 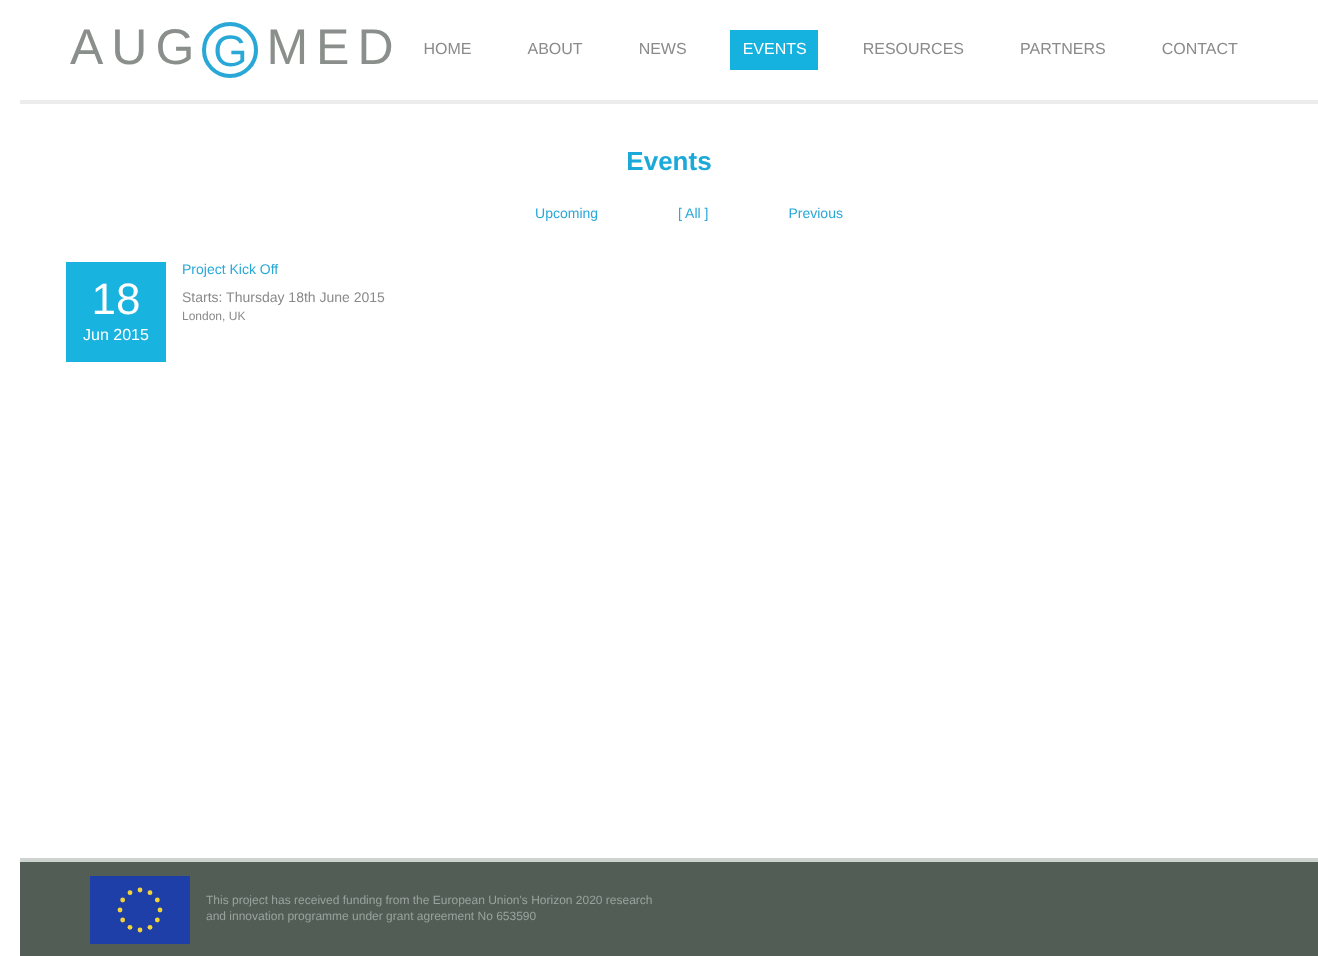 I want to click on site-logo: AUG G MED, so click(x=236, y=50).